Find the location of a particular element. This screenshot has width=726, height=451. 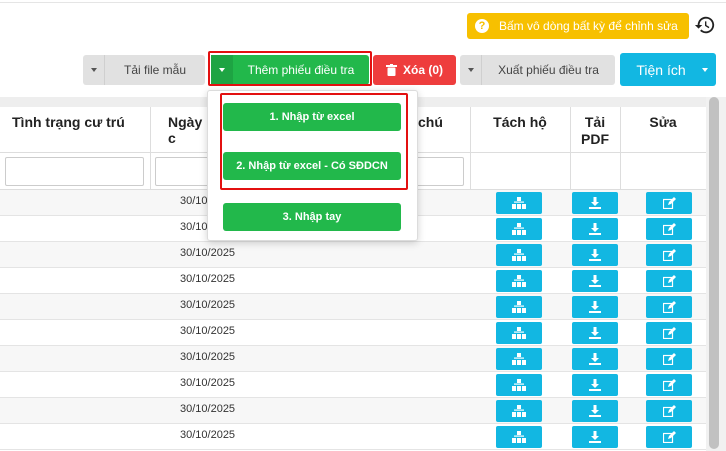

col-split-household: Tách hộ is located at coordinates (520, 122).